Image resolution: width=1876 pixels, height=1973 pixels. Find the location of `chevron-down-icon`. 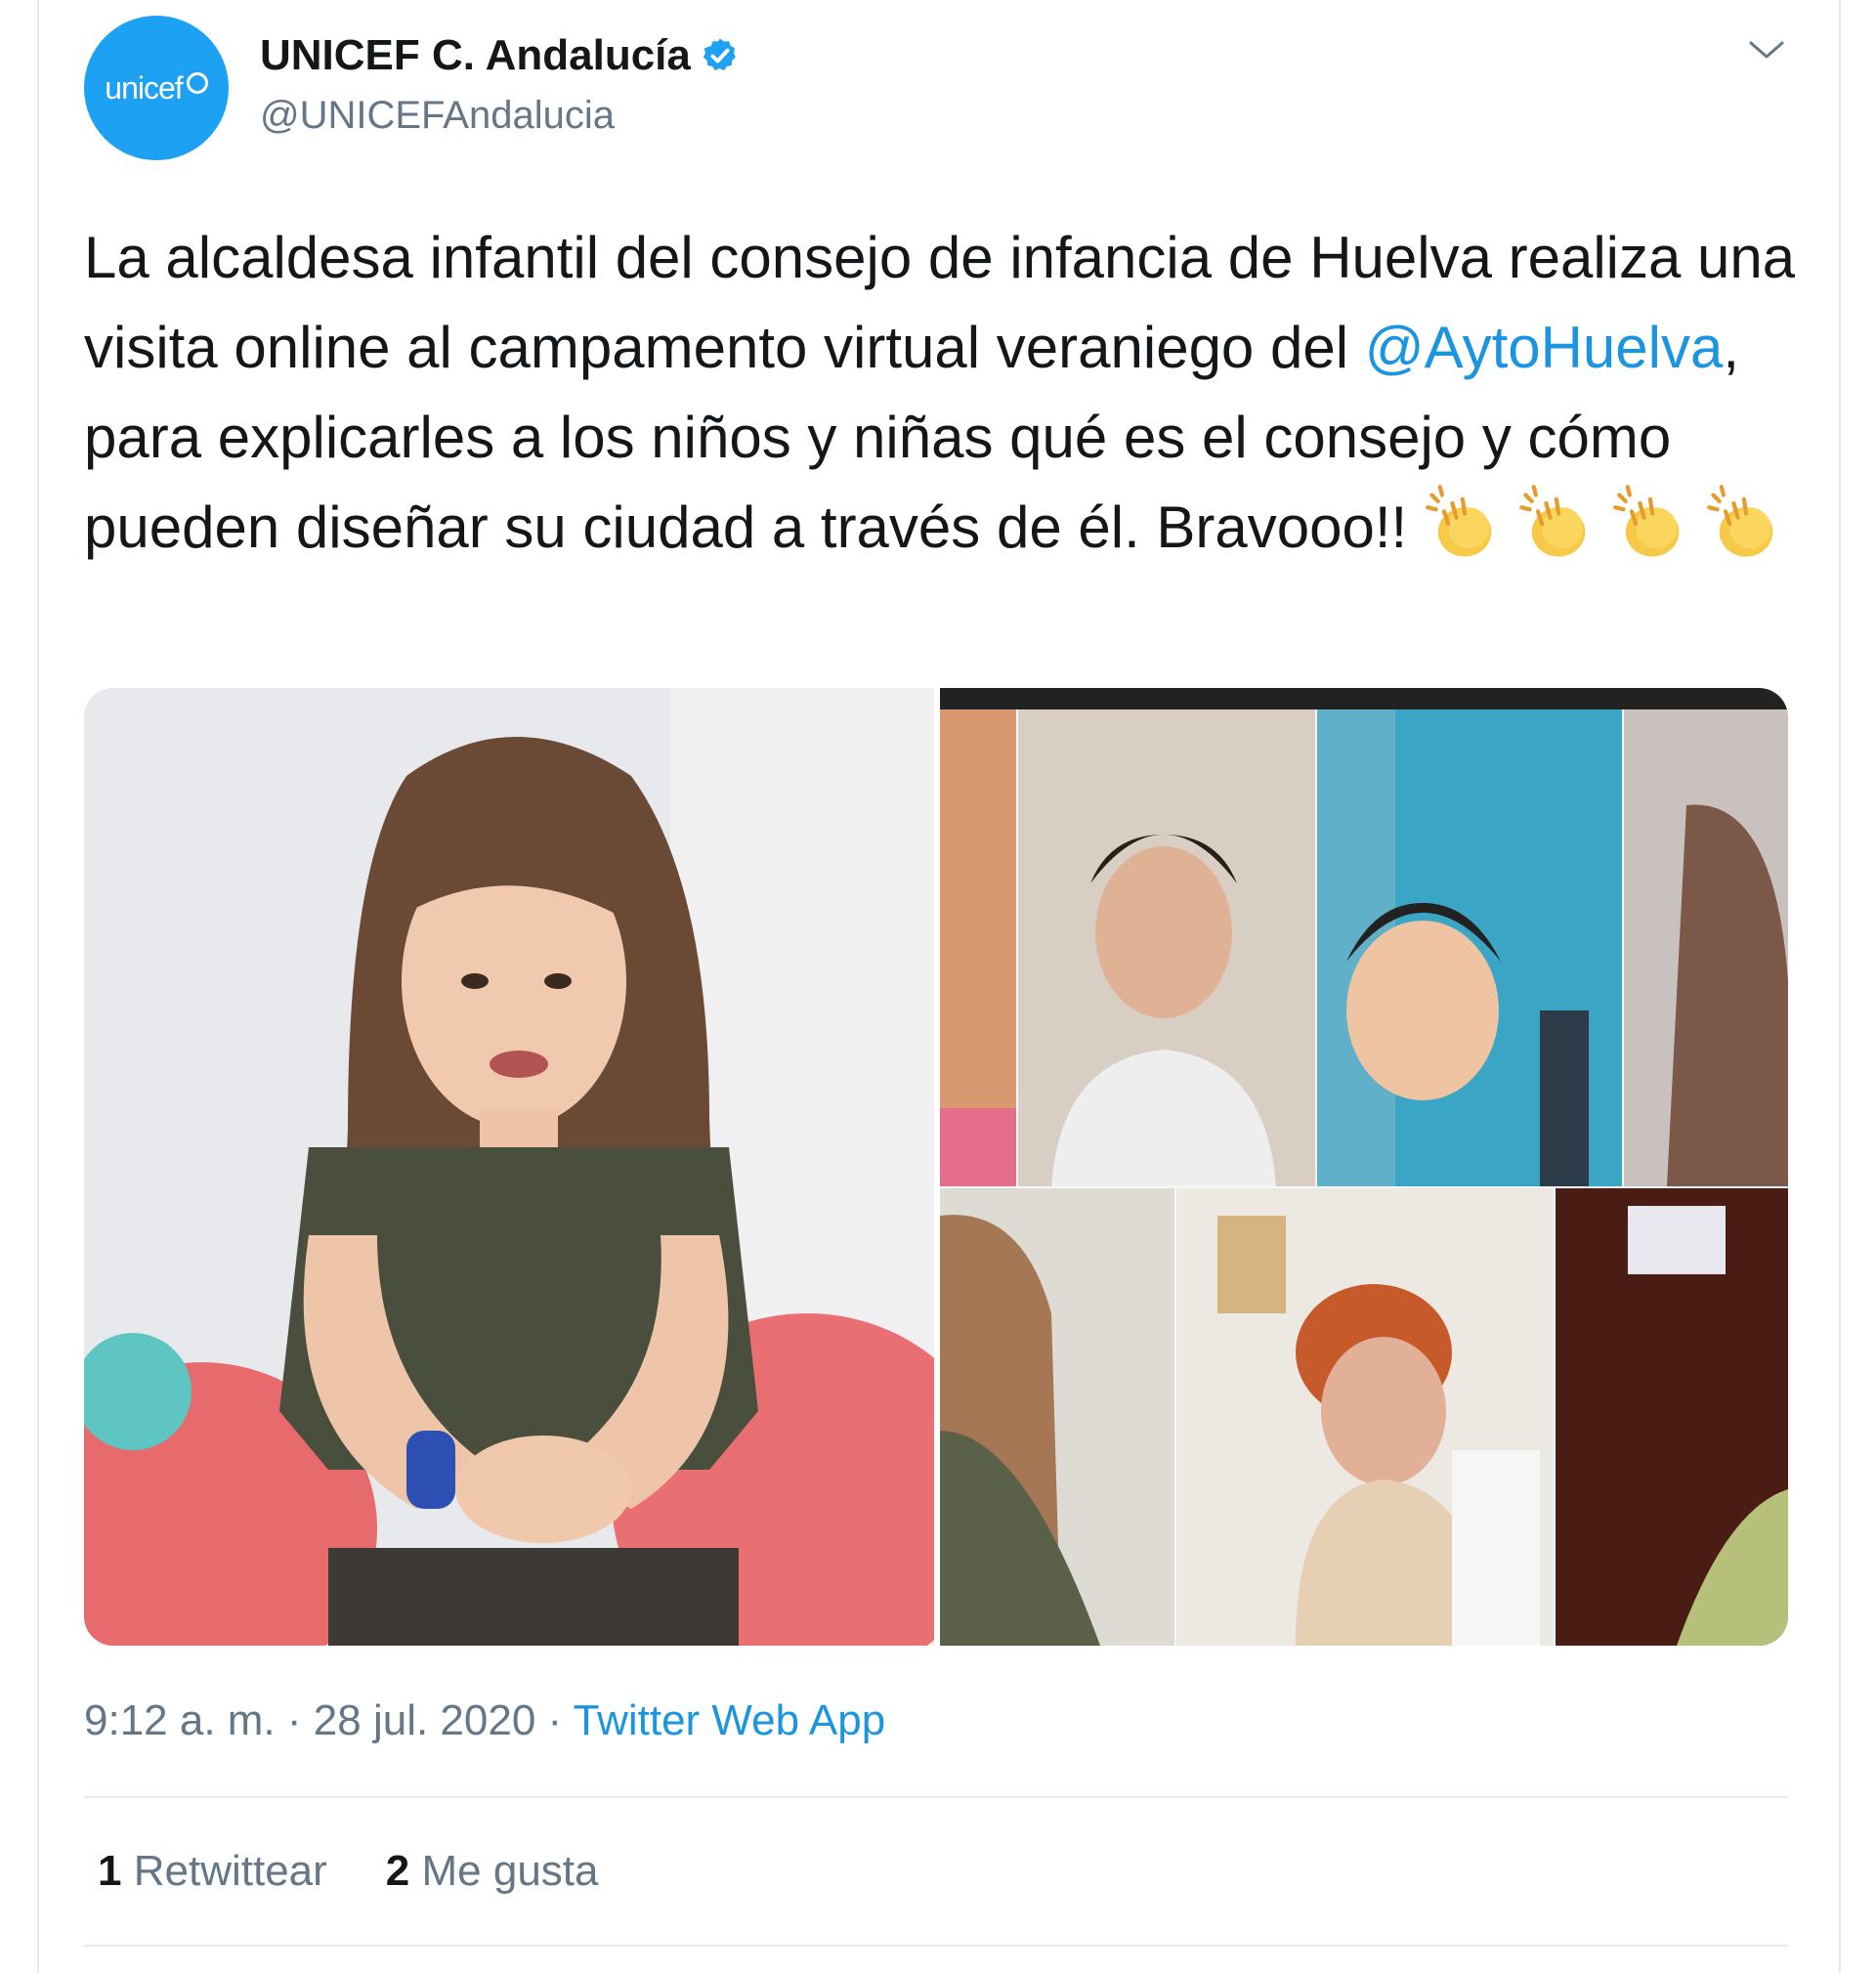

chevron-down-icon is located at coordinates (1766, 49).